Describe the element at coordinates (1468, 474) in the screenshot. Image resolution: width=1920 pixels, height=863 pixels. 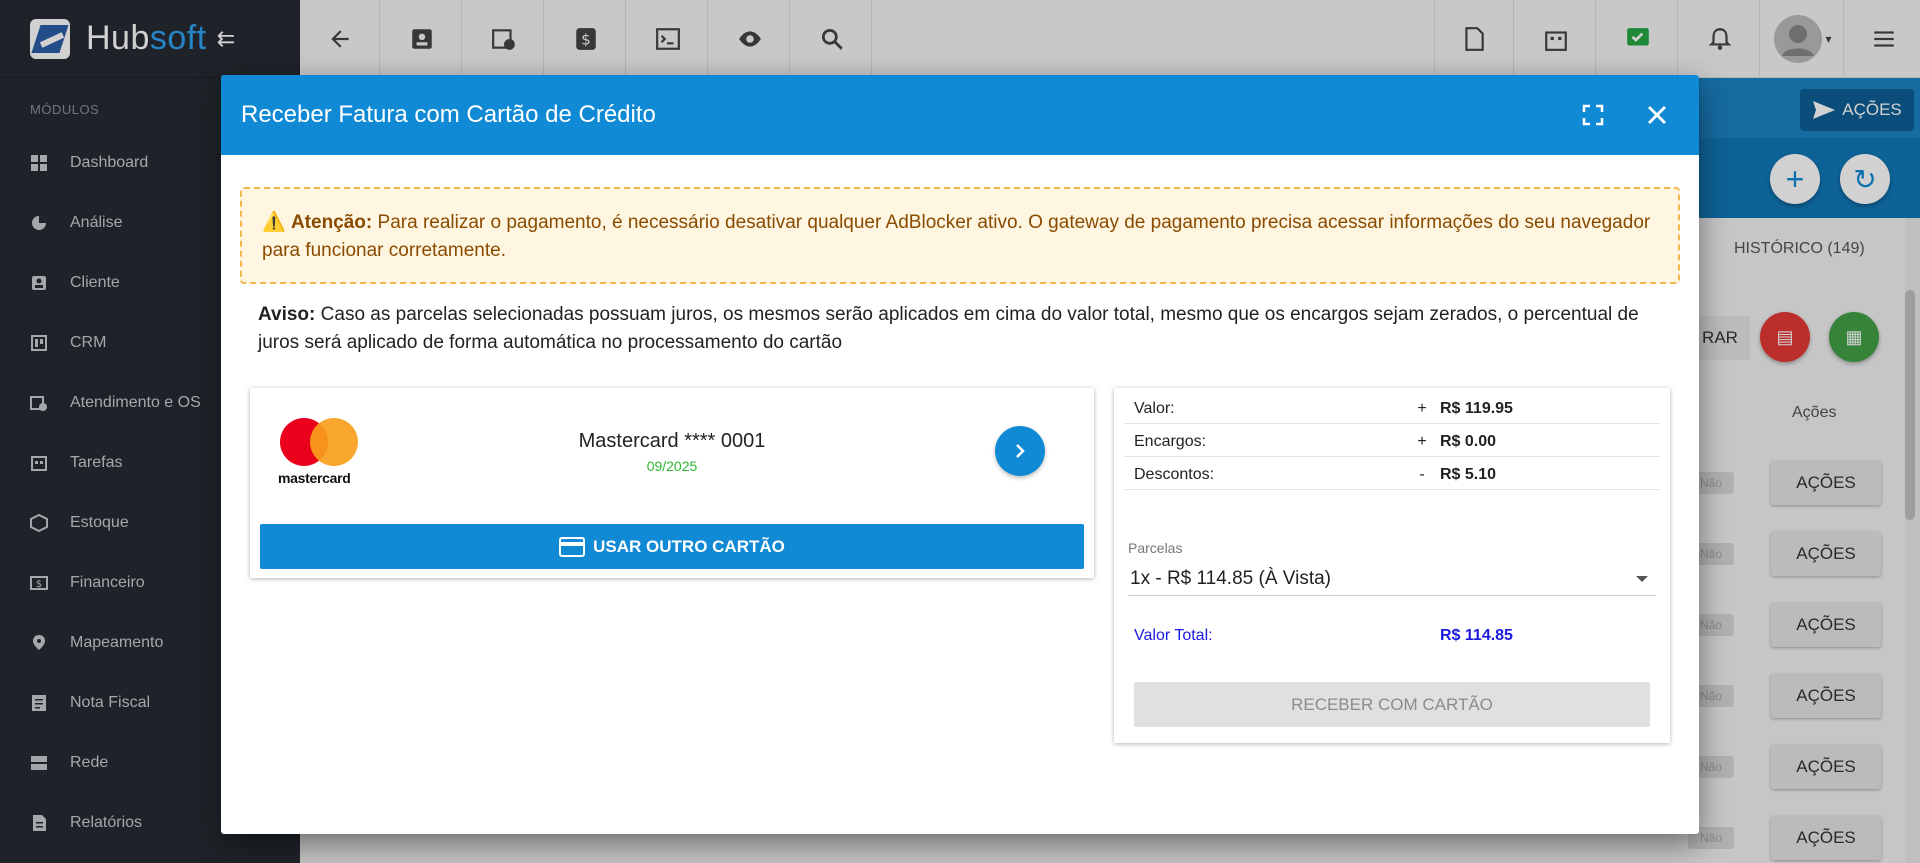
I see `summary-value: R$ 5.10` at that location.